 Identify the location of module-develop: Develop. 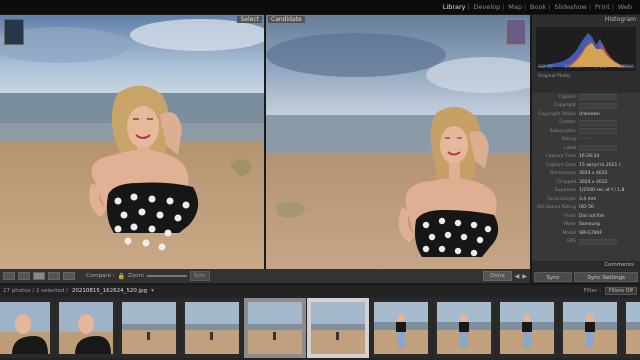
(486, 7).